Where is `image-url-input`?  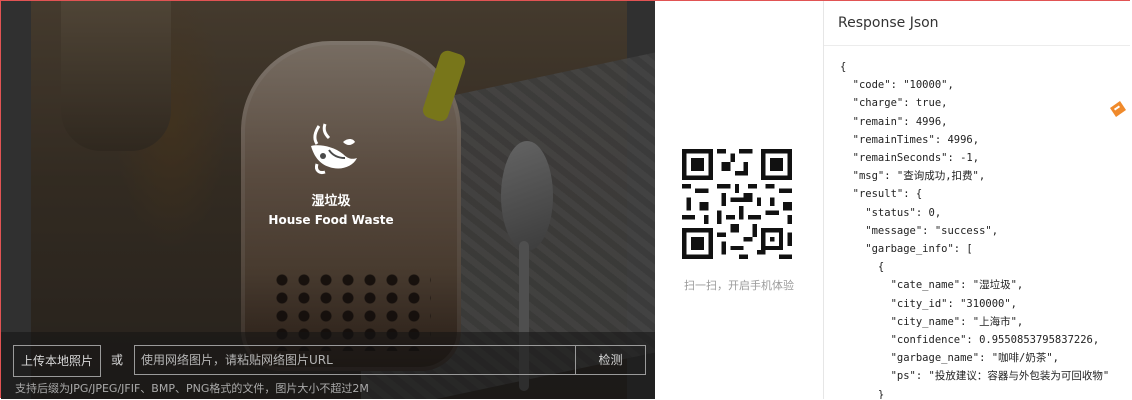 image-url-input is located at coordinates (355, 360).